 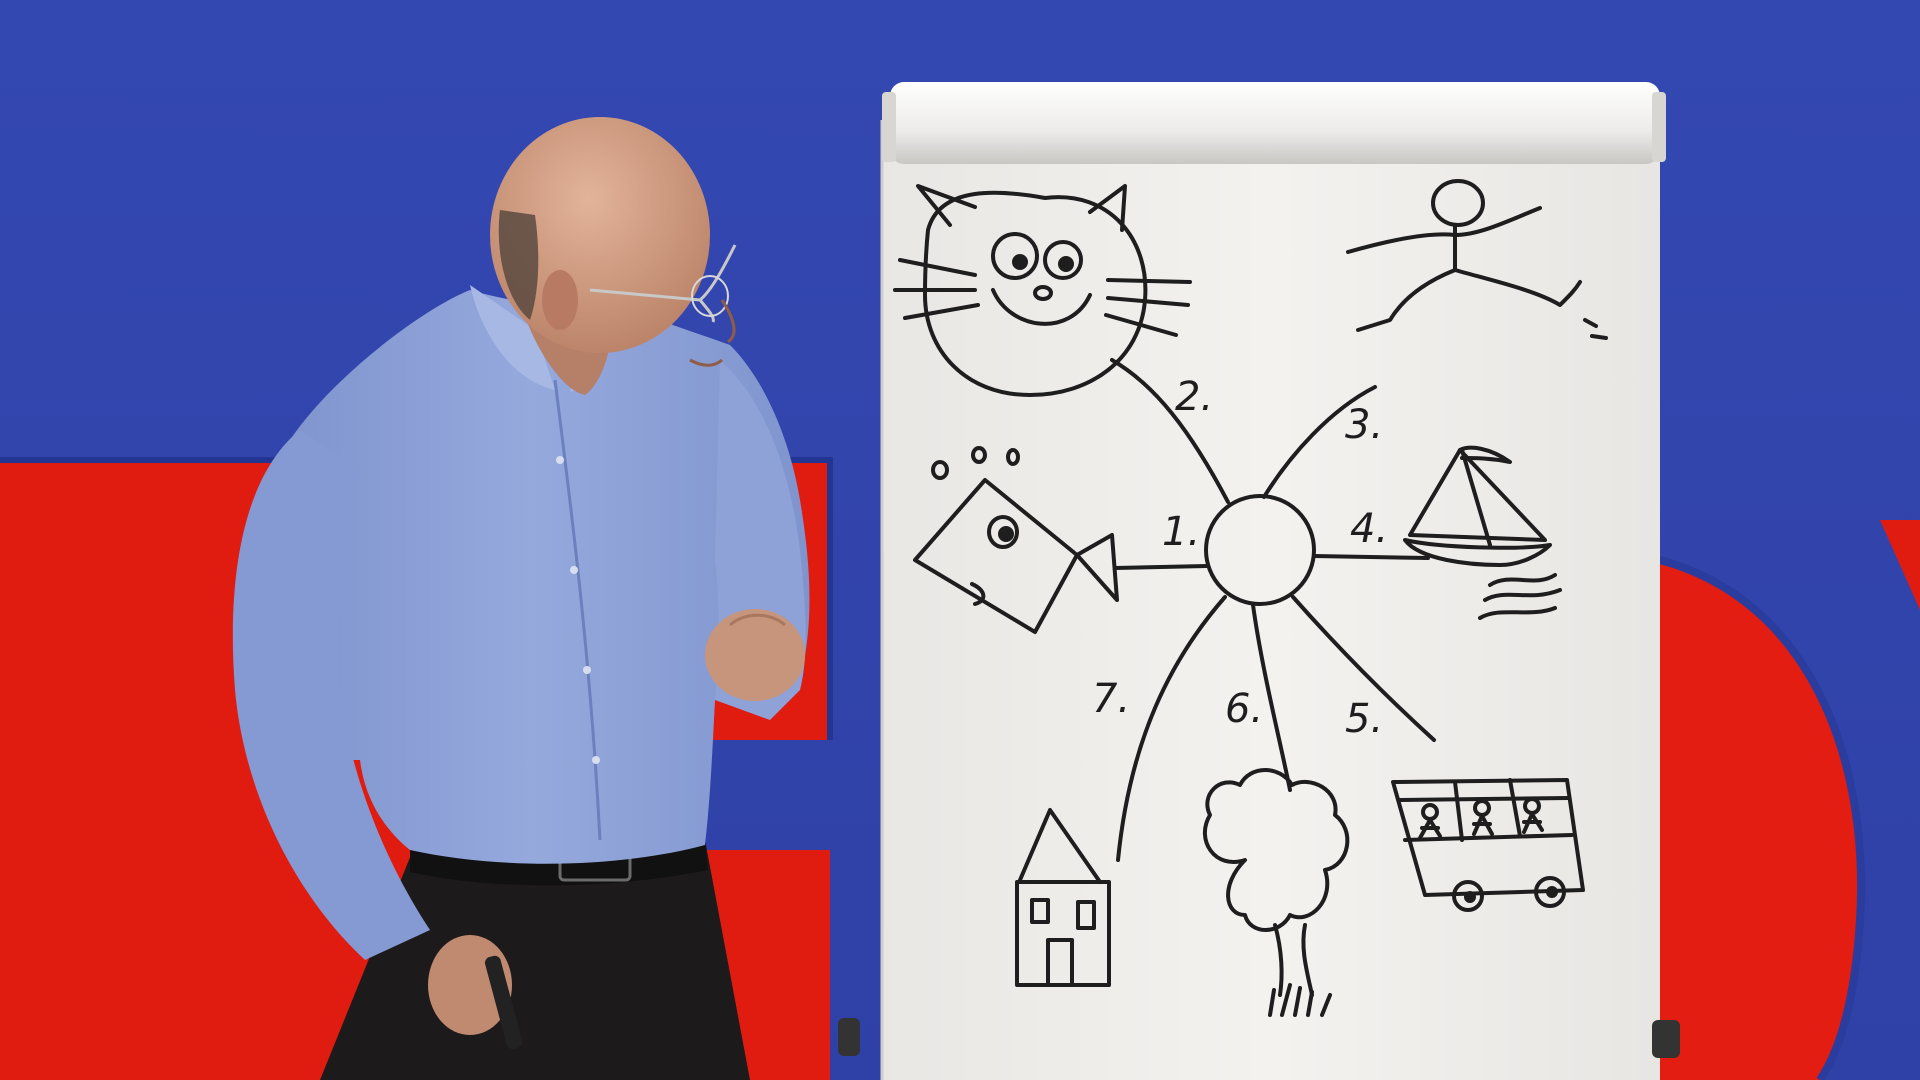 What do you see at coordinates (1111, 699) in the screenshot?
I see `label-7: 7.` at bounding box center [1111, 699].